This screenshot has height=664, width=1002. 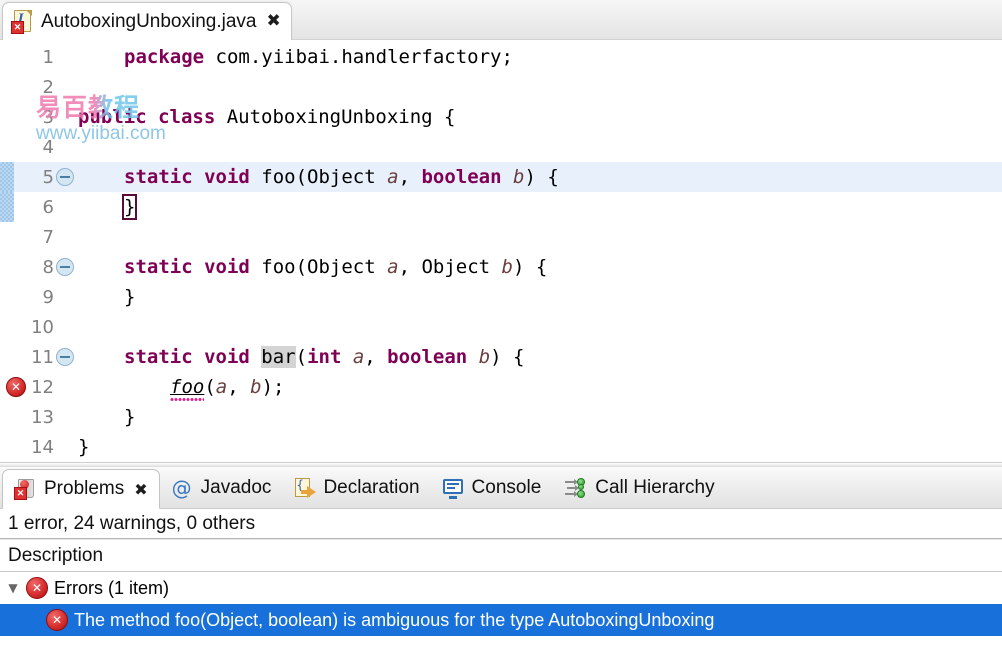 I want to click on error-icon, so click(x=57, y=620).